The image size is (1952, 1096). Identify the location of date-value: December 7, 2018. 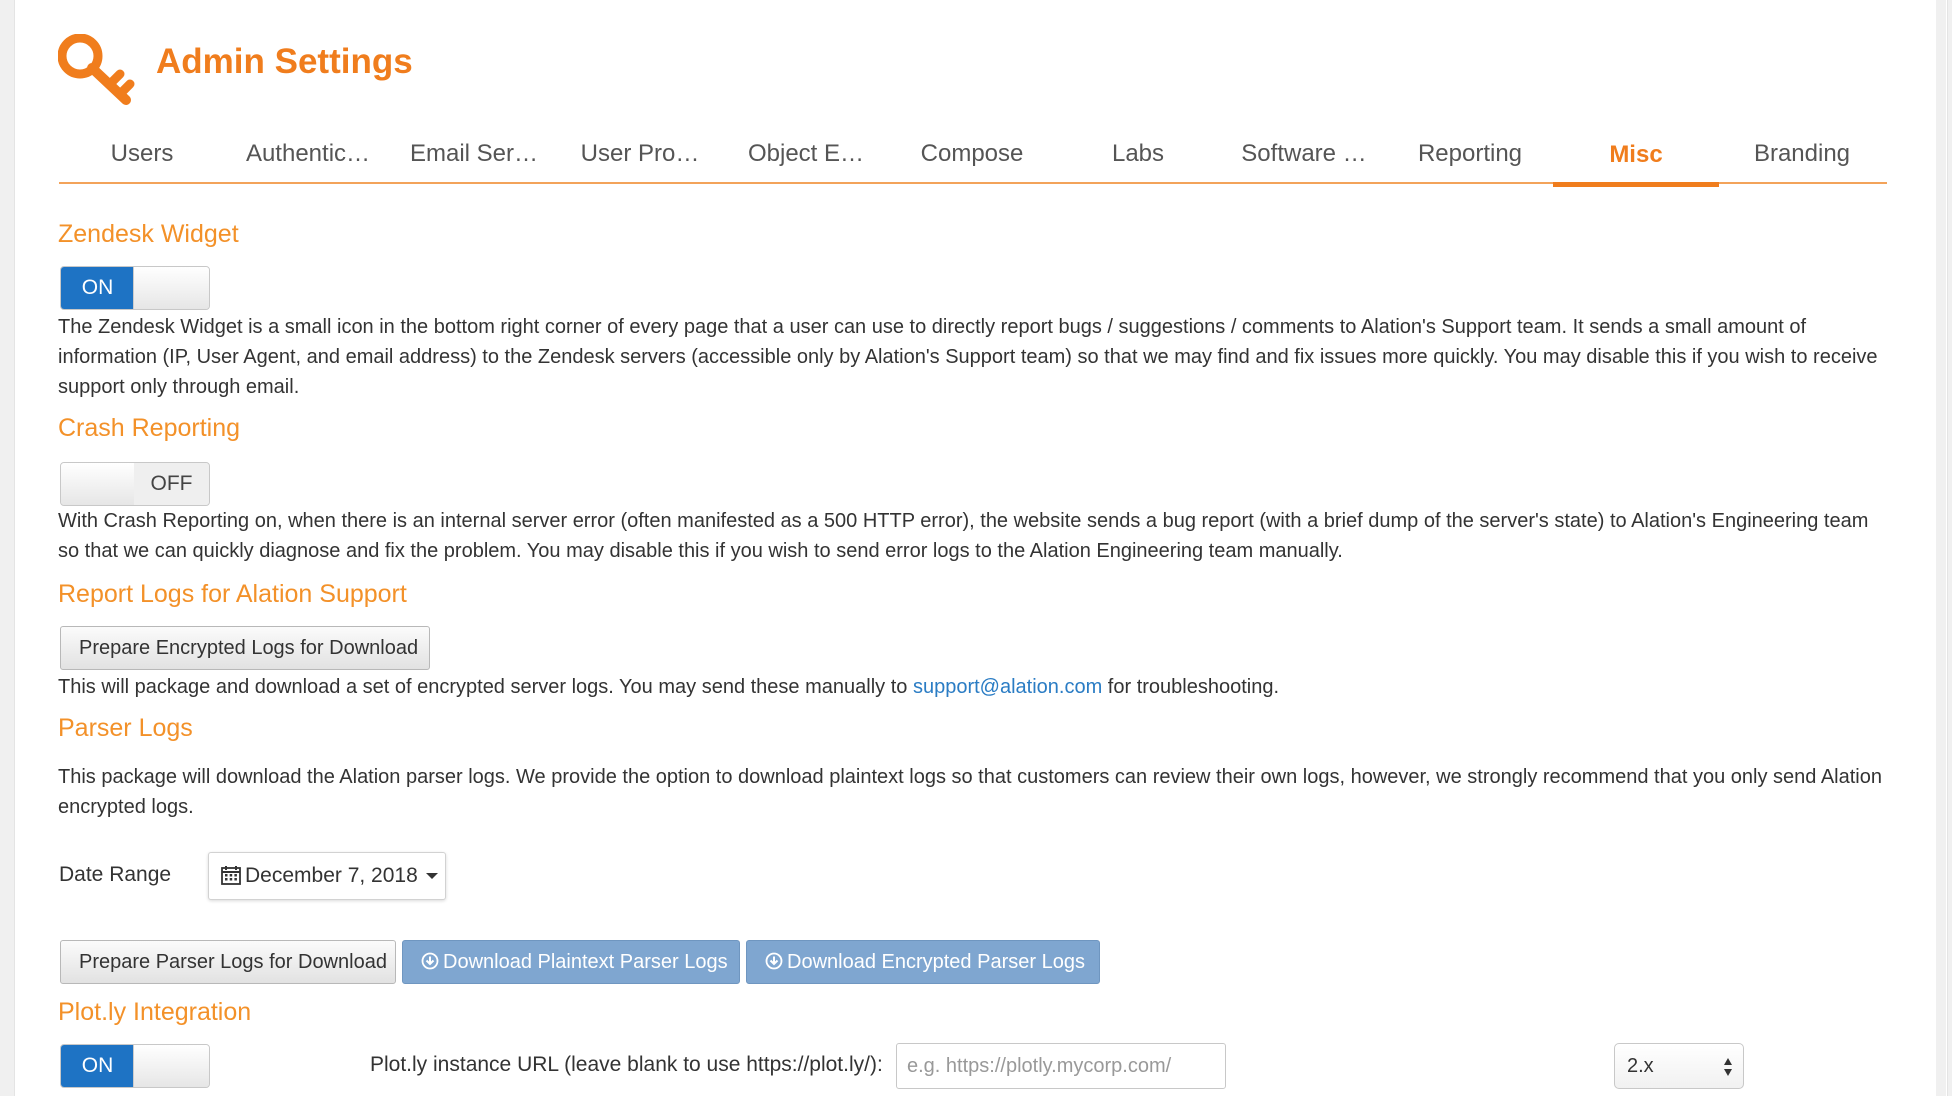
(331, 875).